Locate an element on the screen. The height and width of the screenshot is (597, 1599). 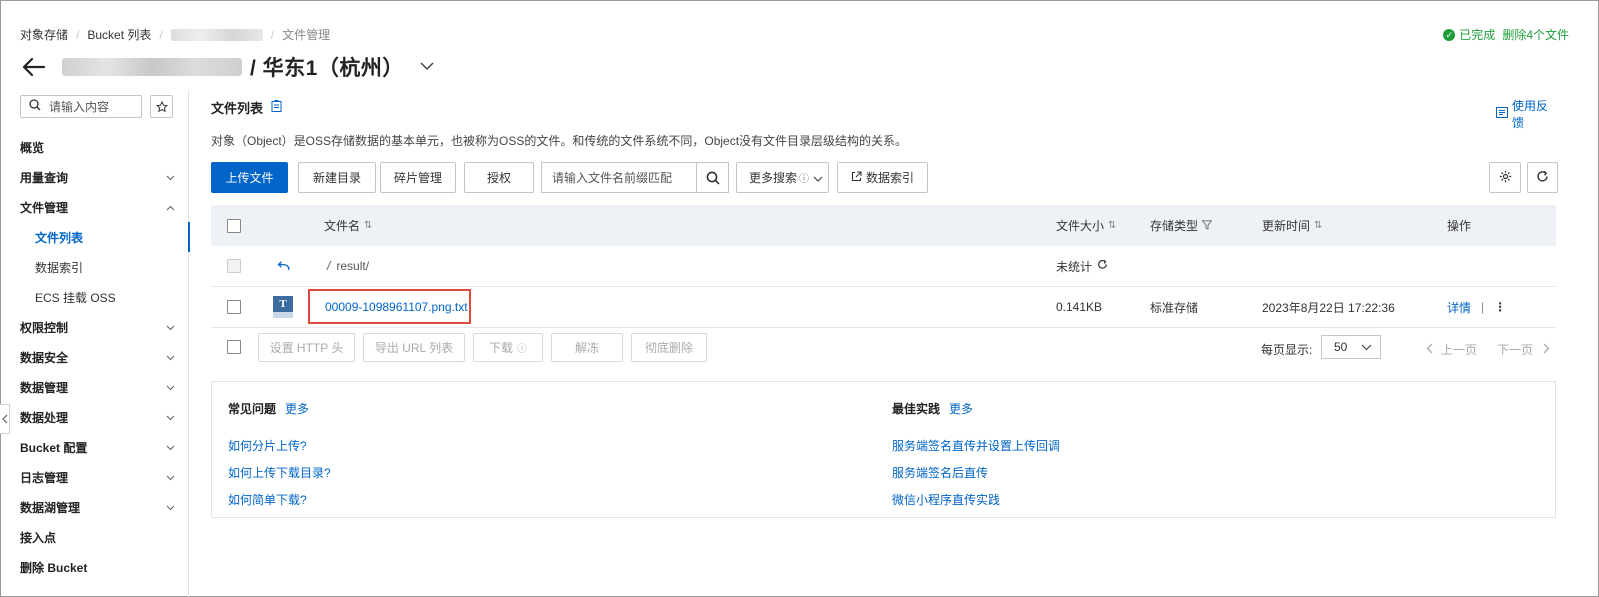
column-name-label: 文件名 is located at coordinates (342, 226).